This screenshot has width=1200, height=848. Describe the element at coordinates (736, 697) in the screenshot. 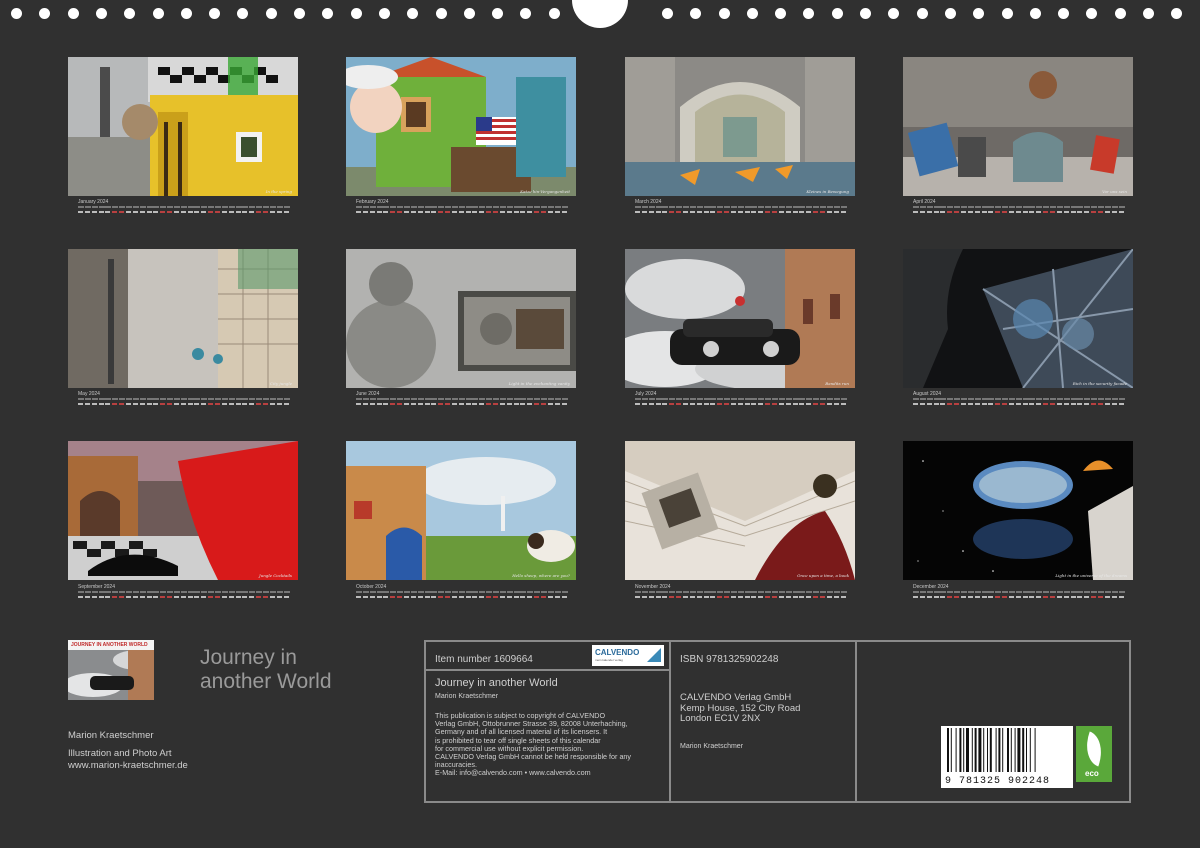

I see `publisher-line: CALVENDO Verlag GmbH` at that location.